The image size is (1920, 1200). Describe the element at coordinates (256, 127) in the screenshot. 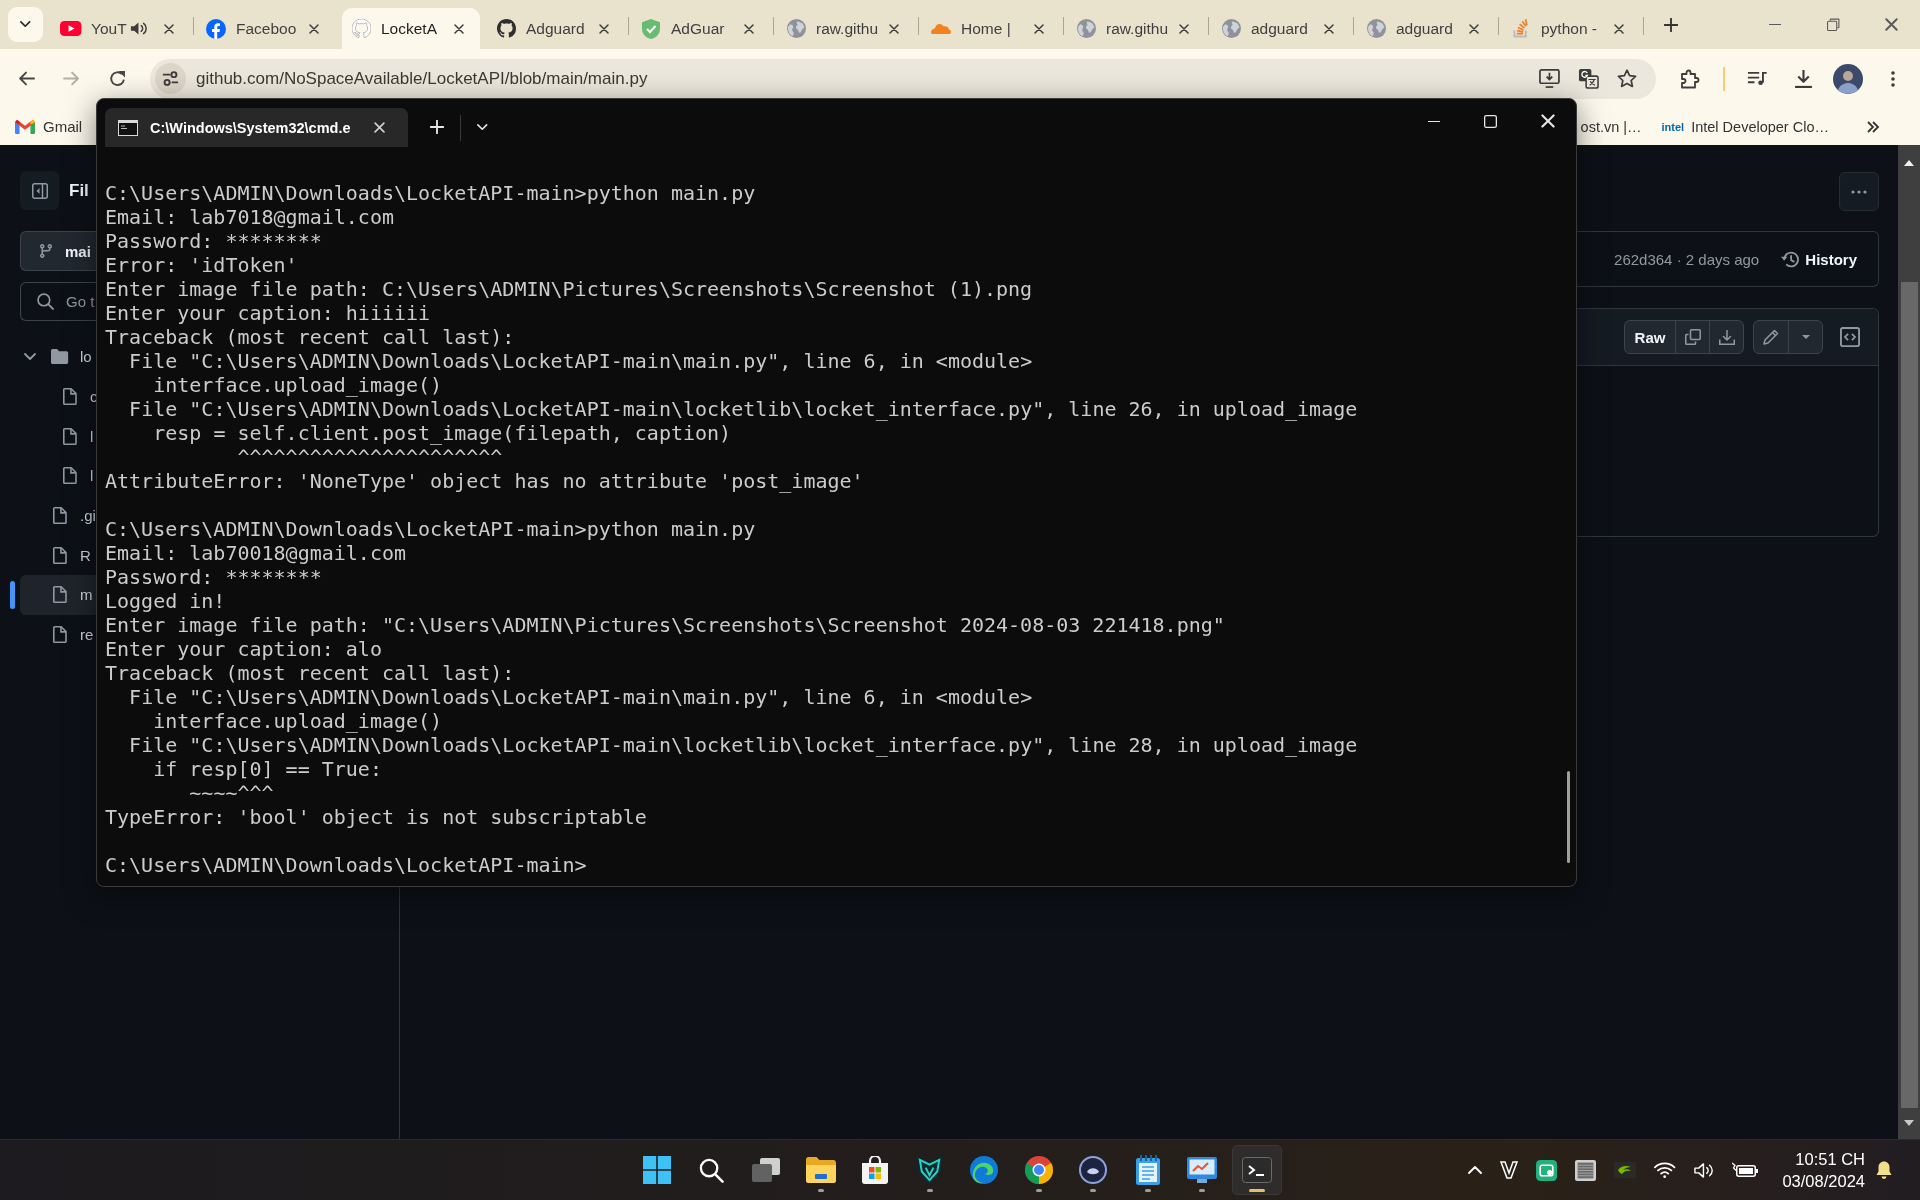

I see `terminal-tab: C:\Windows\System32\cmd.e` at that location.